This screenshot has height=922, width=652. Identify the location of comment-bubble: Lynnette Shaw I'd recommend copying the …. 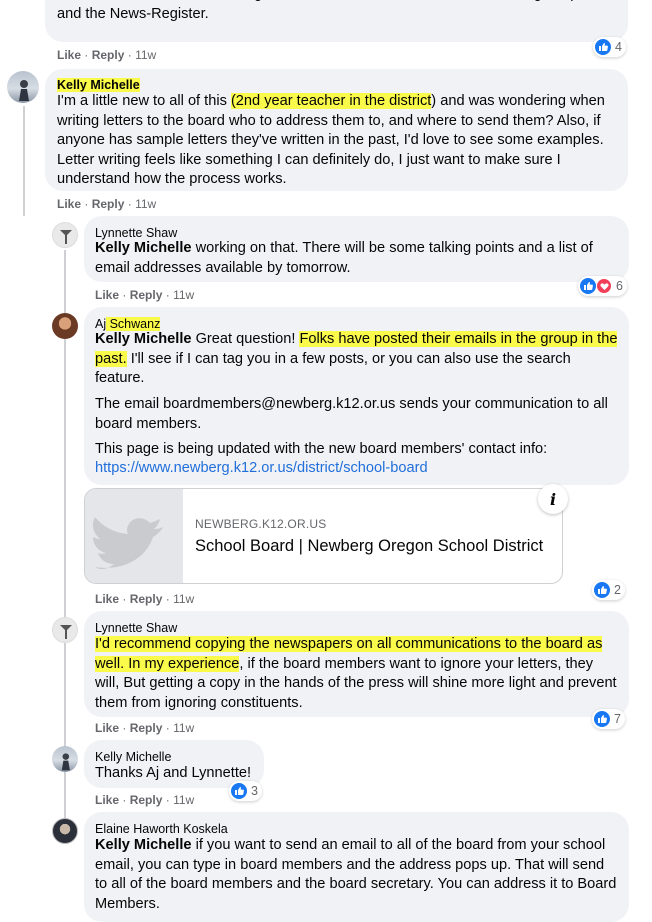
(356, 664).